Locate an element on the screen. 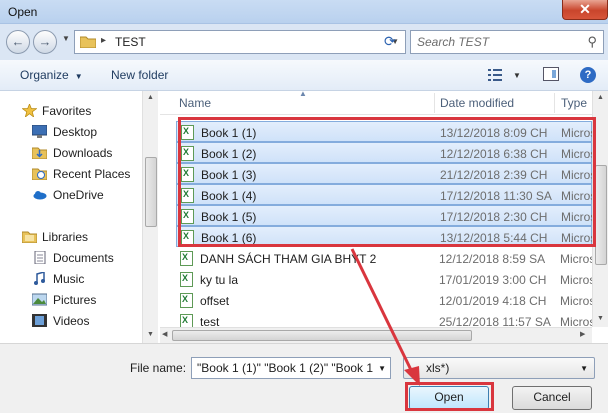 This screenshot has width=608, height=413. folder-icon is located at coordinates (88, 42).